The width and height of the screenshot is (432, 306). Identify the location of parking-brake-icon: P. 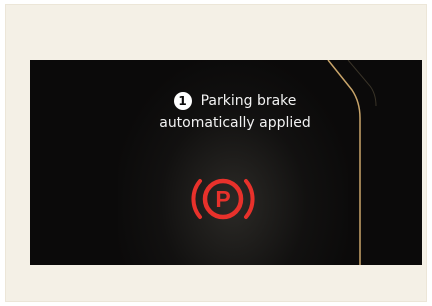
(223, 199).